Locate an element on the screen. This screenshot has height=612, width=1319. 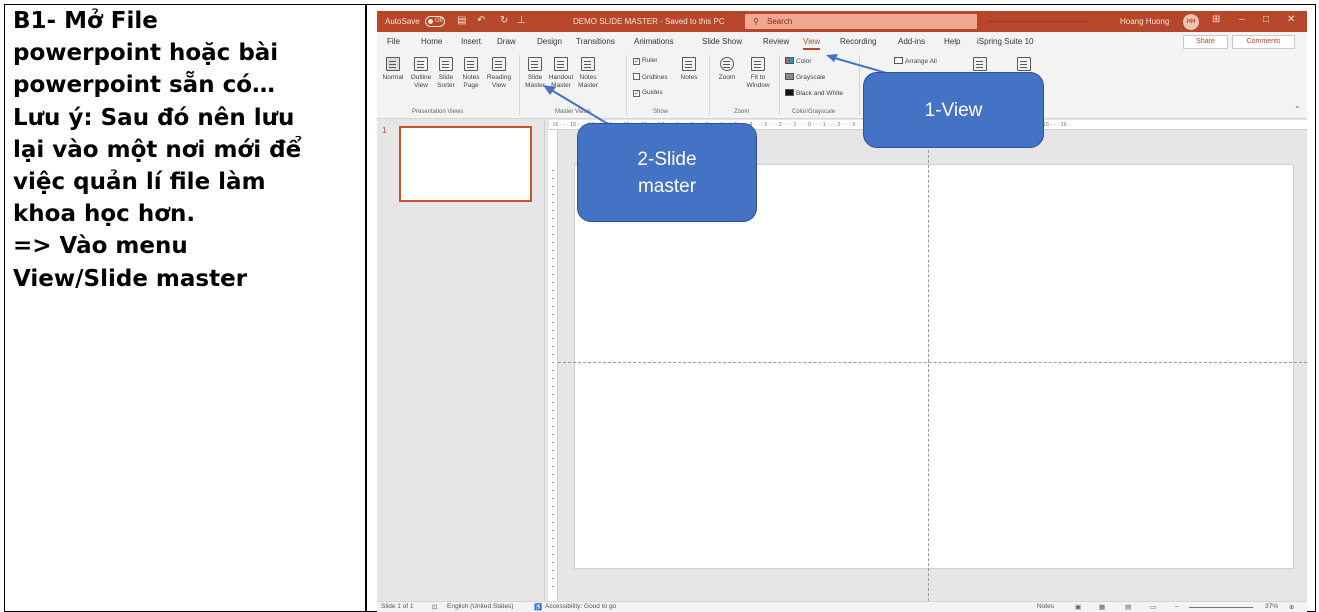
arrange-all-button: Arrange All is located at coordinates (915, 61).